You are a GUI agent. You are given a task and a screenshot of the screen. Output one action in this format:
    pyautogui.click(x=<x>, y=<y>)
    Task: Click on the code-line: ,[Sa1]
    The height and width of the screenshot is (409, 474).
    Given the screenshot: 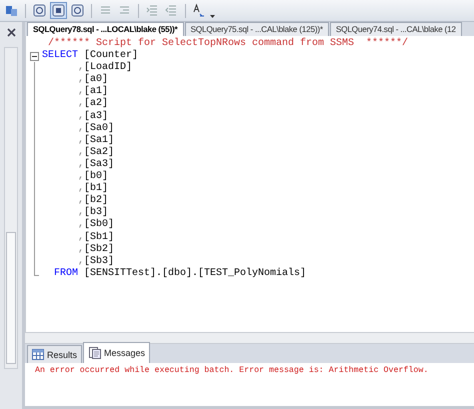 What is the action you would take?
    pyautogui.click(x=95, y=140)
    